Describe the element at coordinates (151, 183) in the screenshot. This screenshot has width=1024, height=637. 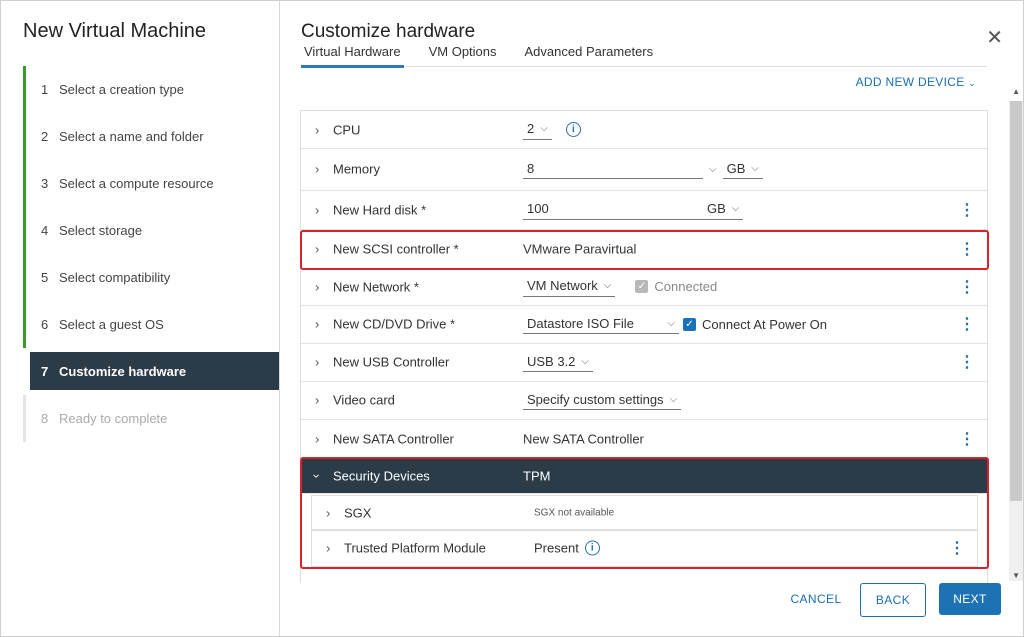
I see `step-3: 3 Select a compute resource` at that location.